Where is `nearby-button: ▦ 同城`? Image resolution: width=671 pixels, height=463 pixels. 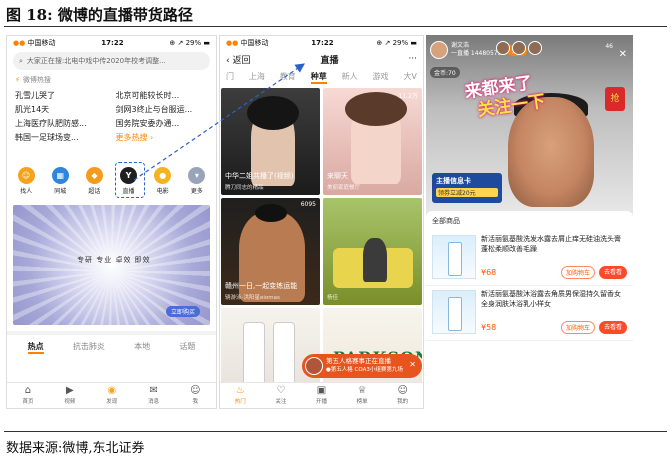
nearby-button: ▦ 同城 is located at coordinates (60, 181).